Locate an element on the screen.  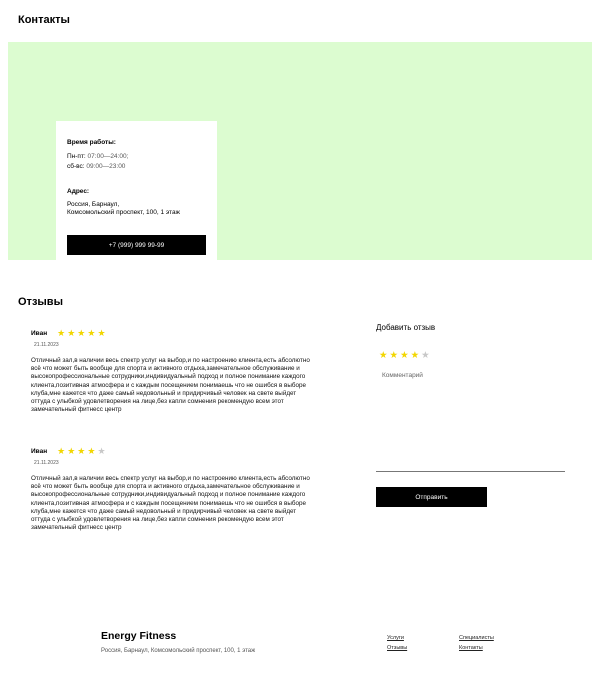
hours-weekend: сб-вс: 09:00—23:00 is located at coordinates (96, 167).